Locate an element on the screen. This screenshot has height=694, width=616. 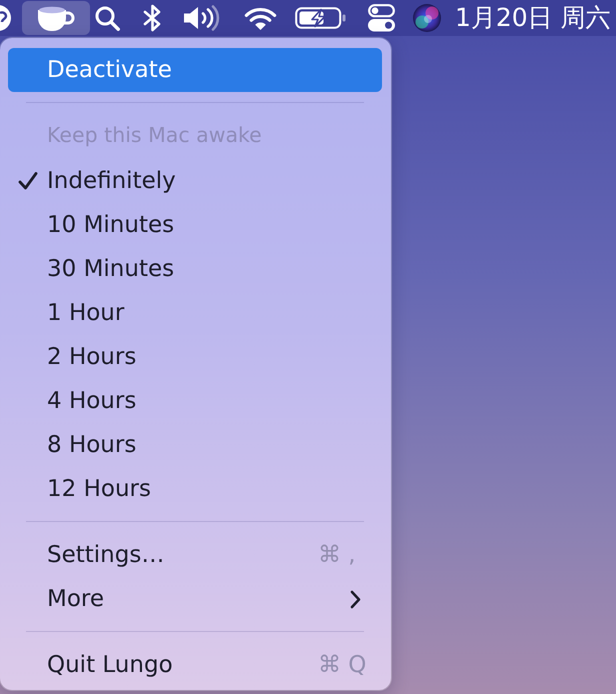
speaker-icon is located at coordinates (202, 18).